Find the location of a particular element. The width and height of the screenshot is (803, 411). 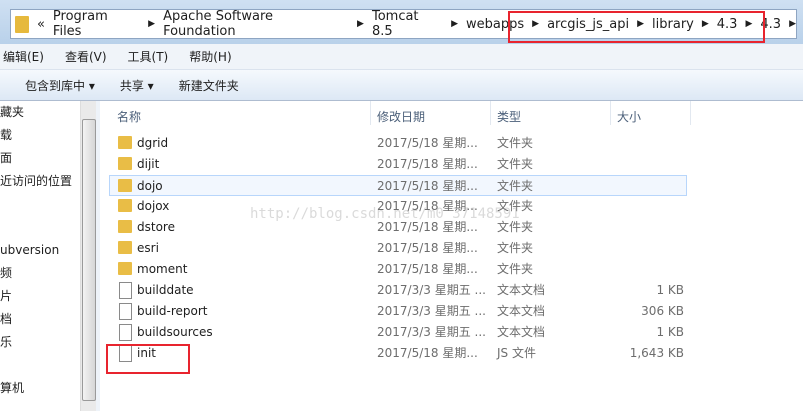

new-folder-button: 新建文件夹 is located at coordinates (209, 85).